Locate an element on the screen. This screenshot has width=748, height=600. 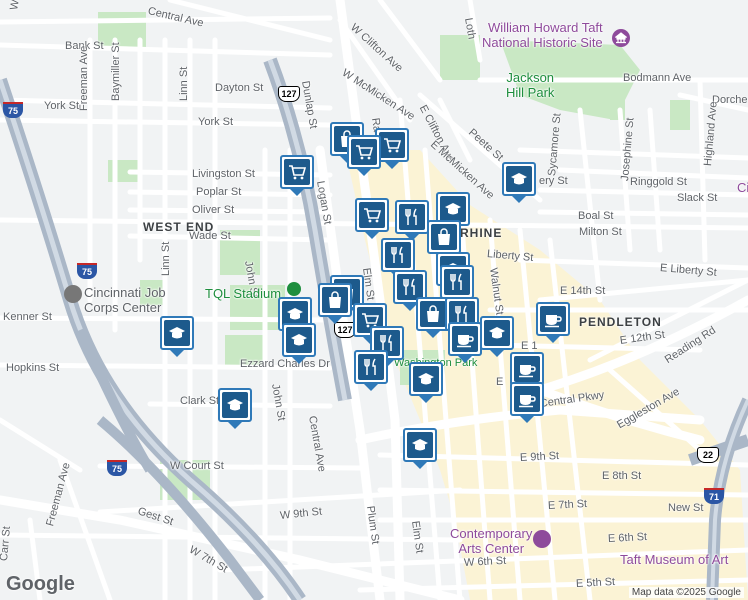
neighborhood-label: WEST END is located at coordinates (179, 227).